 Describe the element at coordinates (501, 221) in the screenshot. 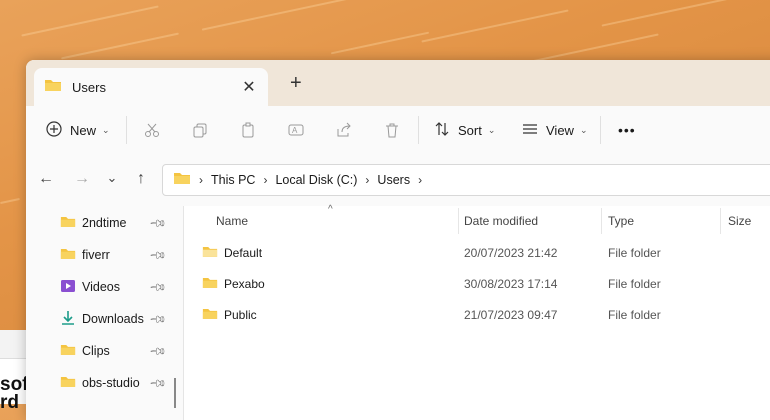

I see `column-header-date: Date modified` at that location.